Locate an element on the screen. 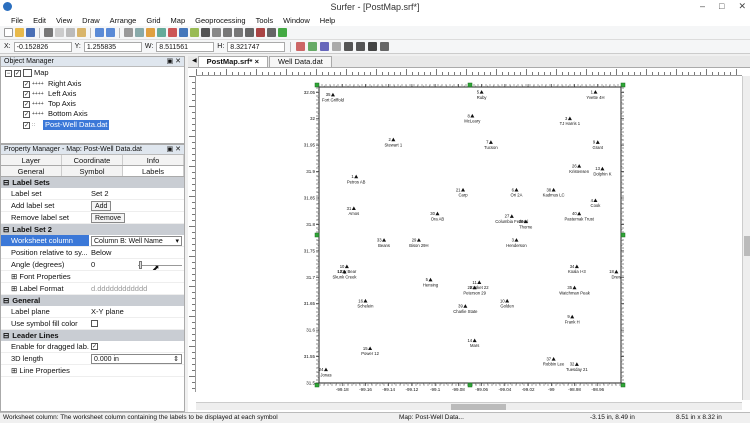 The height and width of the screenshot is (423, 750). post-icon is located at coordinates (183, 32).